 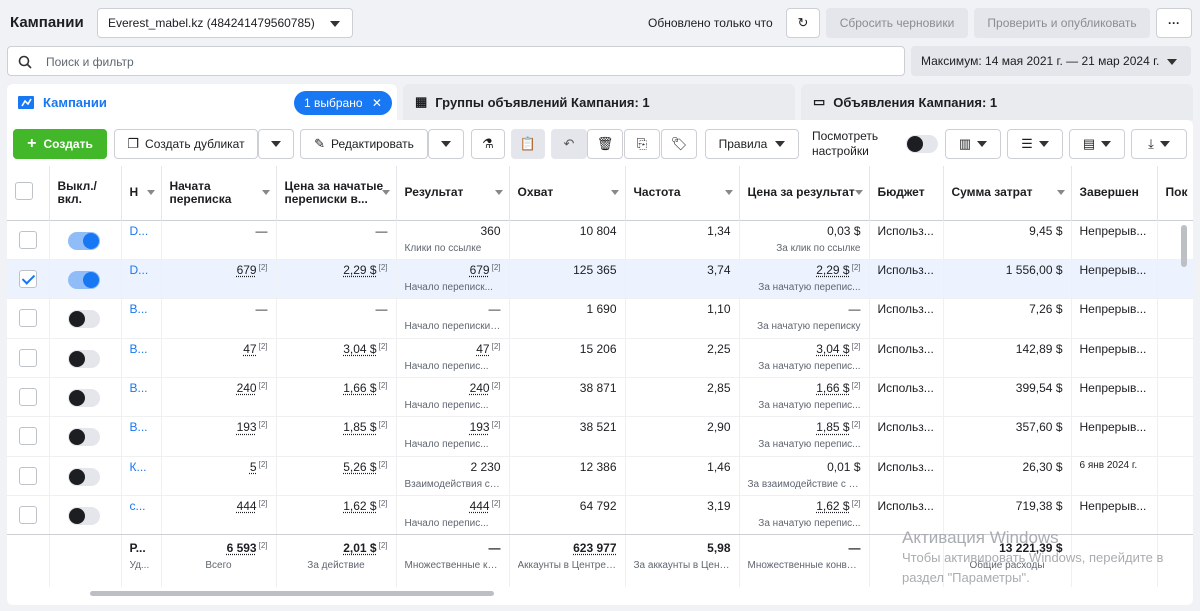 What do you see at coordinates (225, 23) in the screenshot?
I see `account-selector: Everest_mabel.kz (484241479560785)` at bounding box center [225, 23].